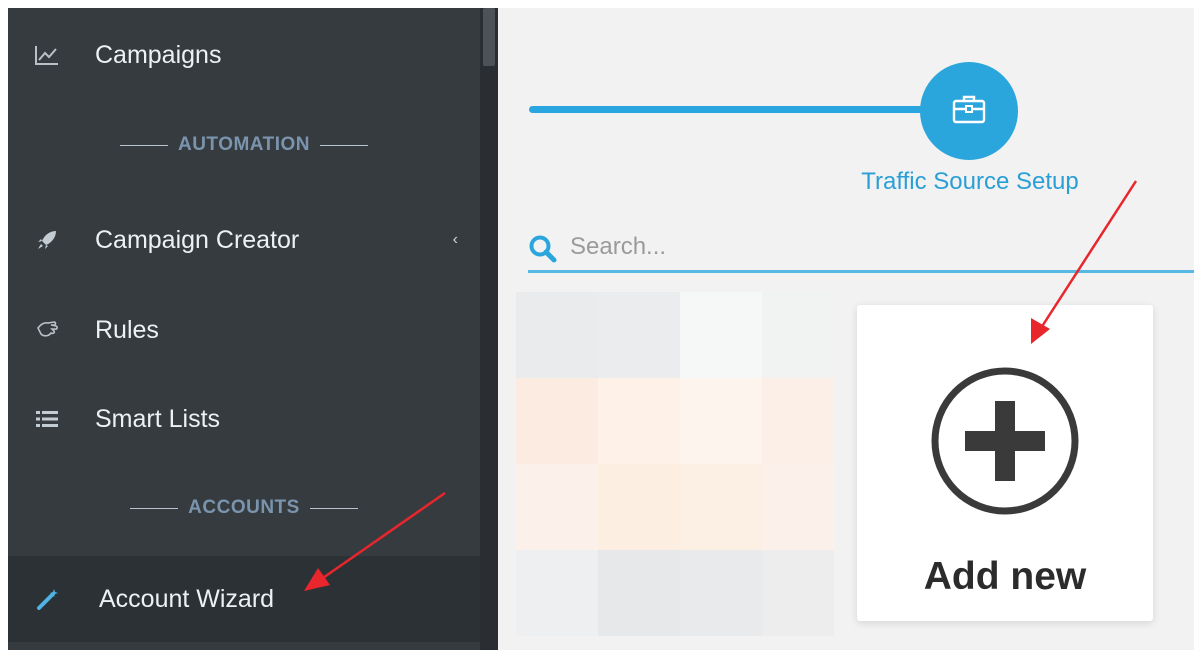 This screenshot has height=650, width=1194. What do you see at coordinates (158, 54) in the screenshot?
I see `sidebar-item-label: Campaigns` at bounding box center [158, 54].